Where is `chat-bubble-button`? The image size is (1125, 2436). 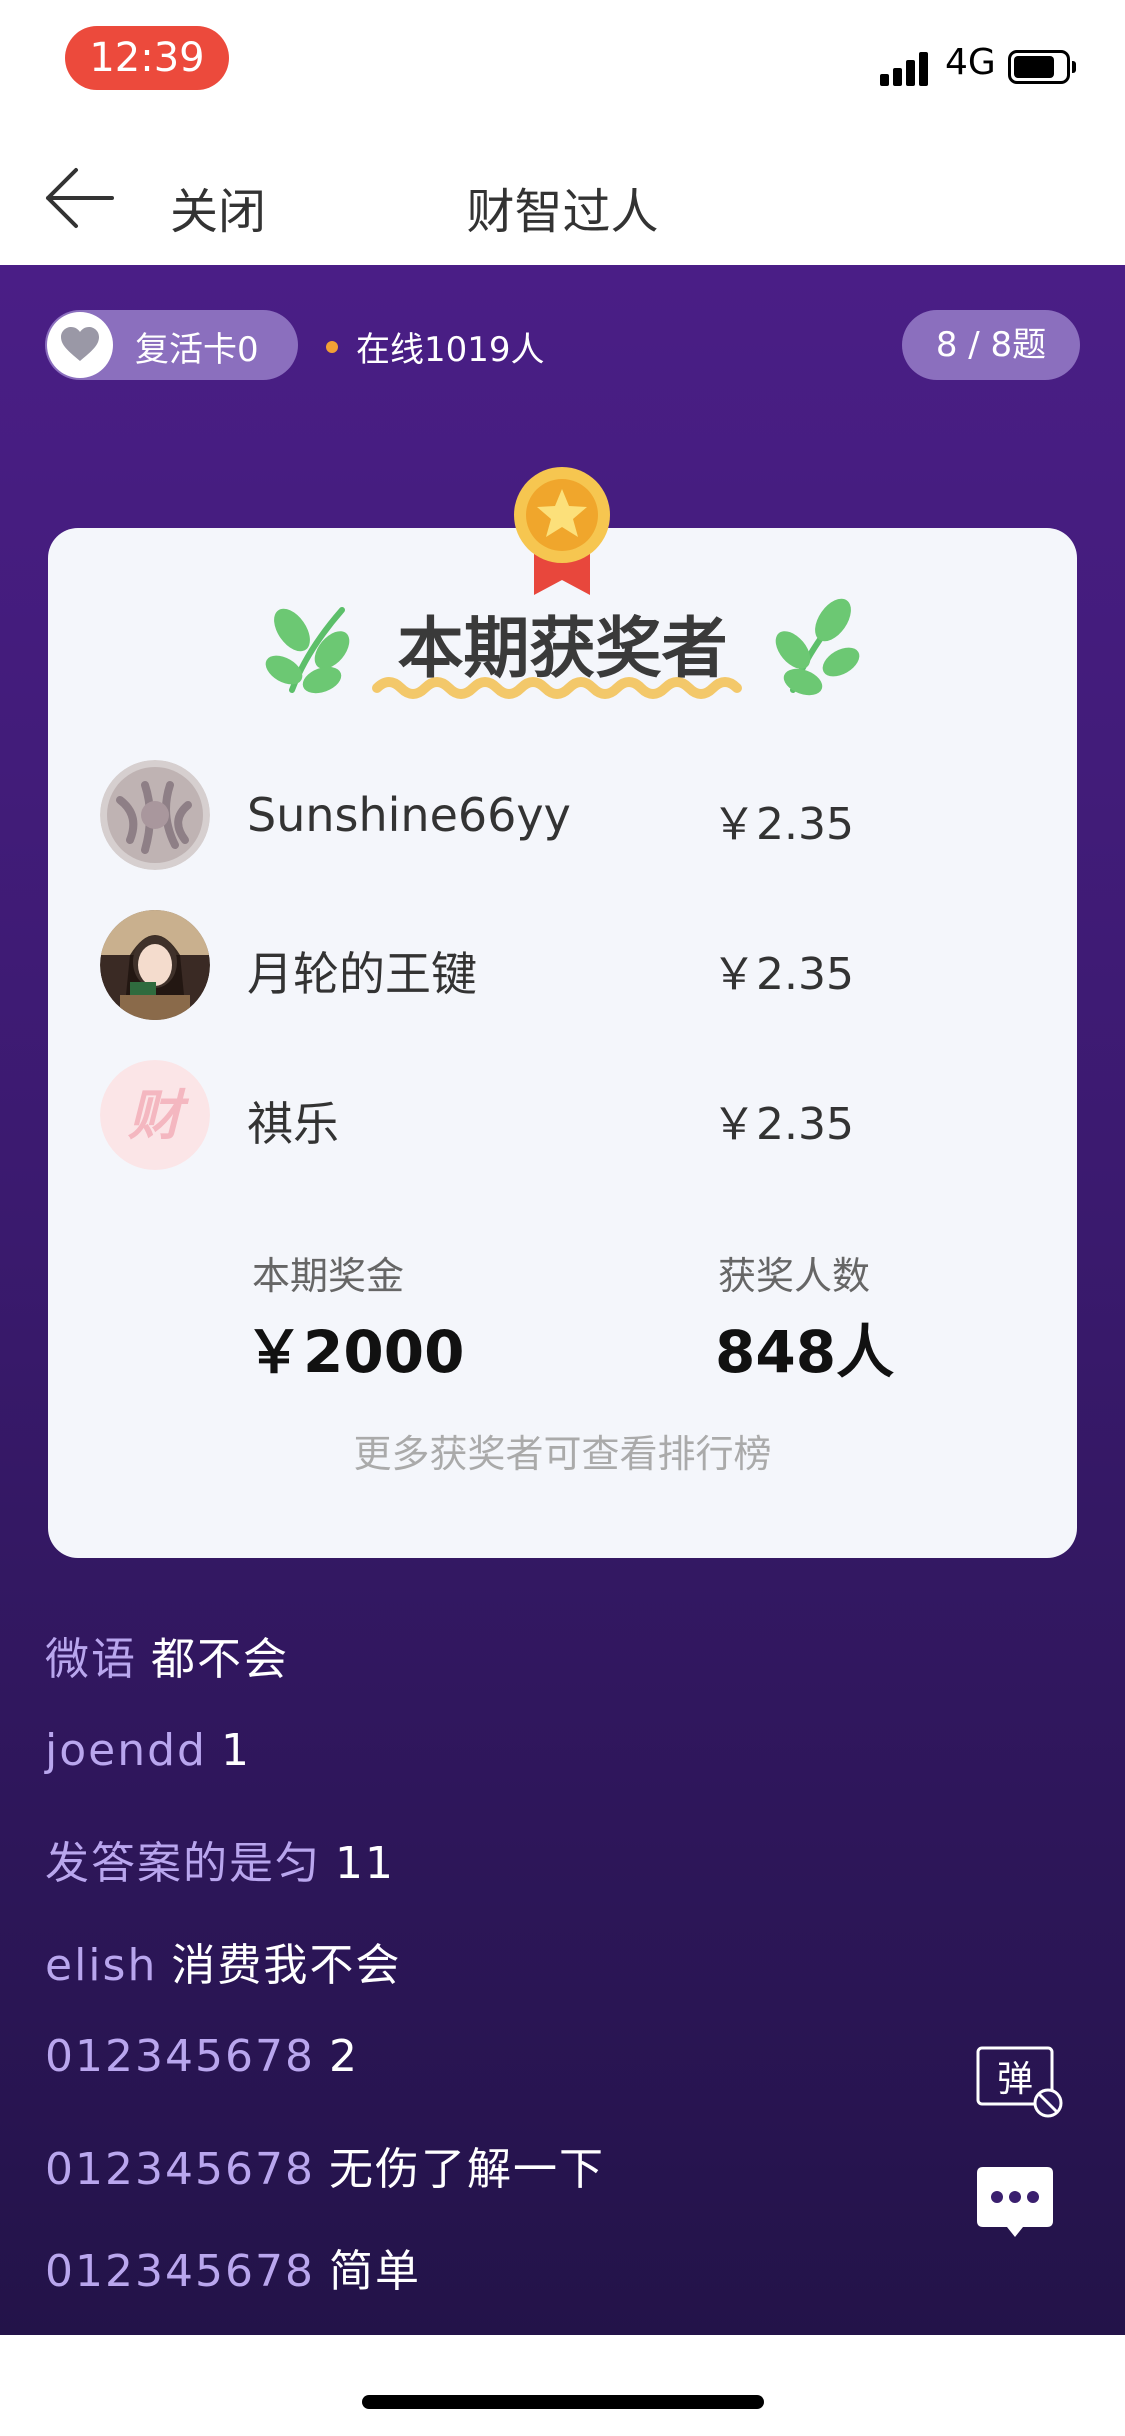
chat-bubble-button is located at coordinates (1015, 2205).